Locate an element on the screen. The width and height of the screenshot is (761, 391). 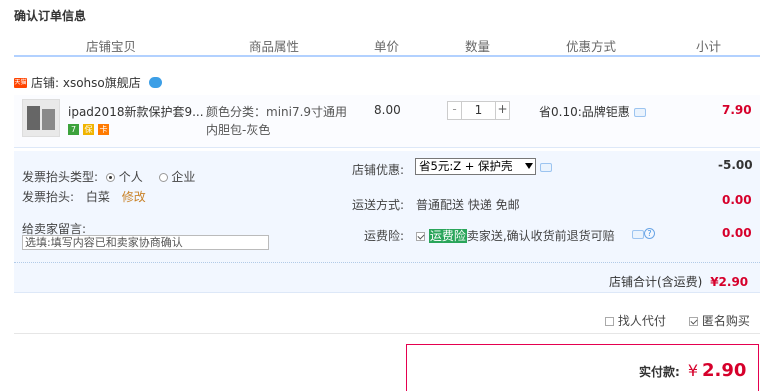
shop-total-row: 店铺合计(含运费) ¥2.90 is located at coordinates (678, 281).